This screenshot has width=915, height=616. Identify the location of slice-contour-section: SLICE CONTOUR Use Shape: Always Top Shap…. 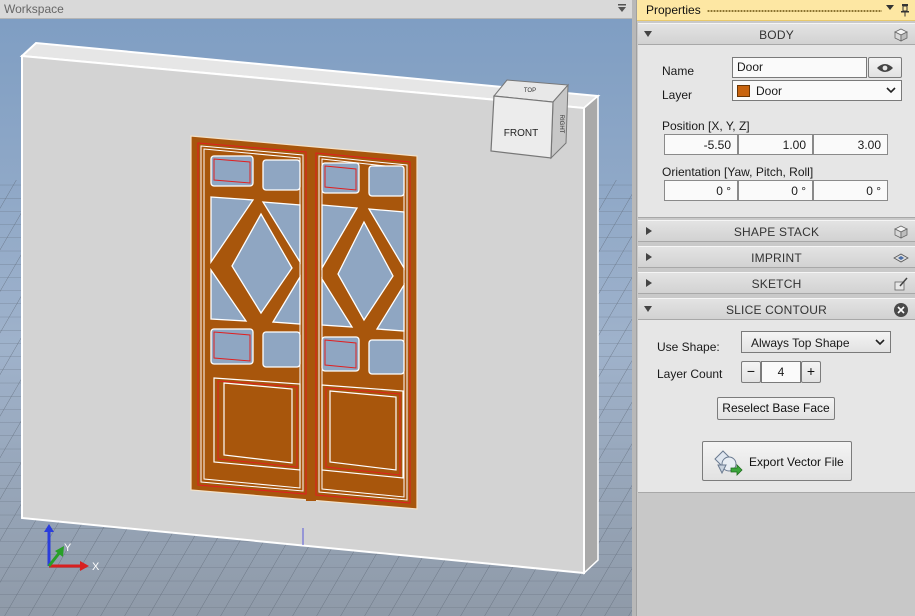
(776, 395).